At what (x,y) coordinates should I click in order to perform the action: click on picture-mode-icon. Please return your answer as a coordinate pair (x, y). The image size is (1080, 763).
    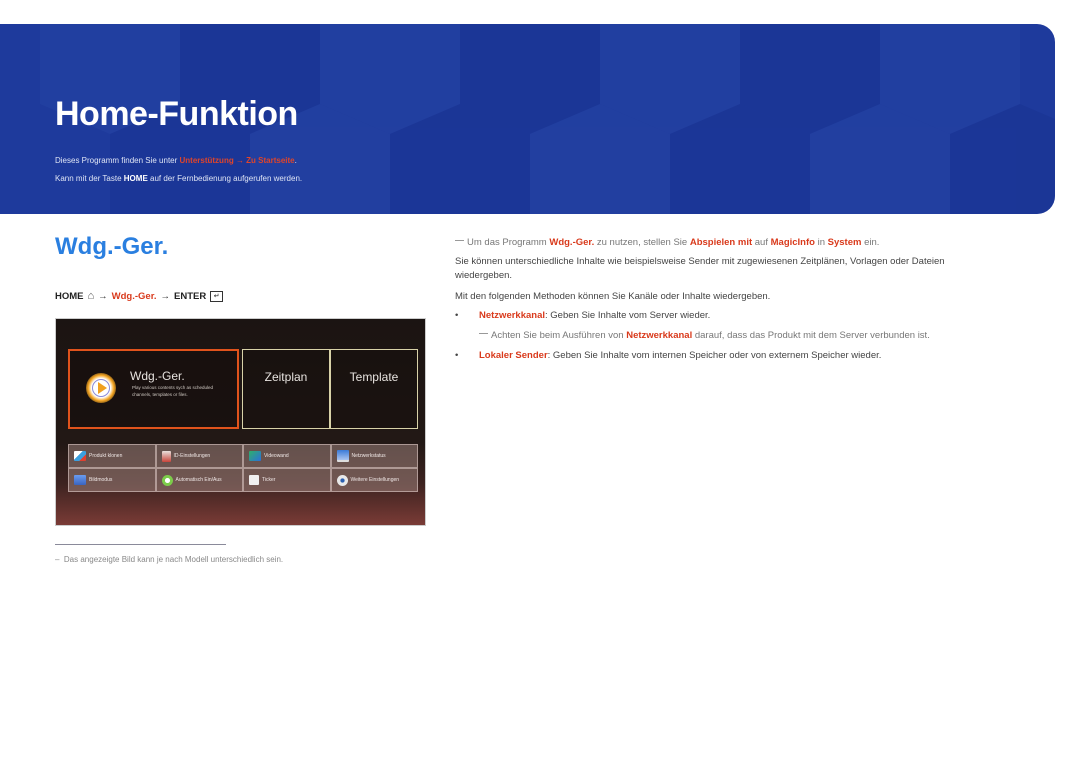
    Looking at the image, I should click on (80, 480).